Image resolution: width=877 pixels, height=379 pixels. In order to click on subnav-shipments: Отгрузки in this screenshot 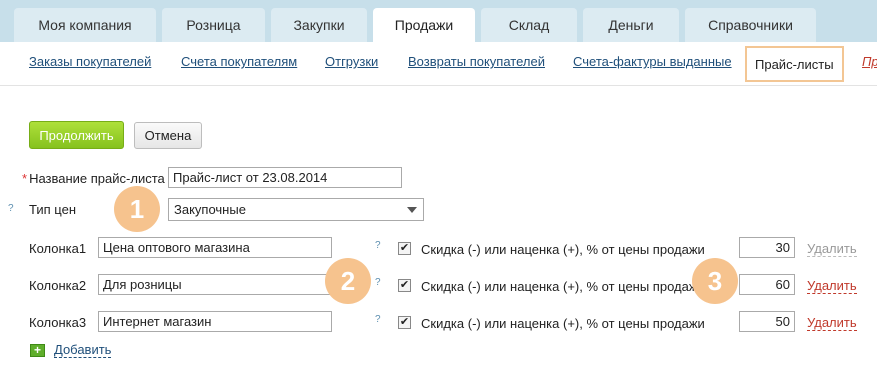, I will do `click(351, 61)`.